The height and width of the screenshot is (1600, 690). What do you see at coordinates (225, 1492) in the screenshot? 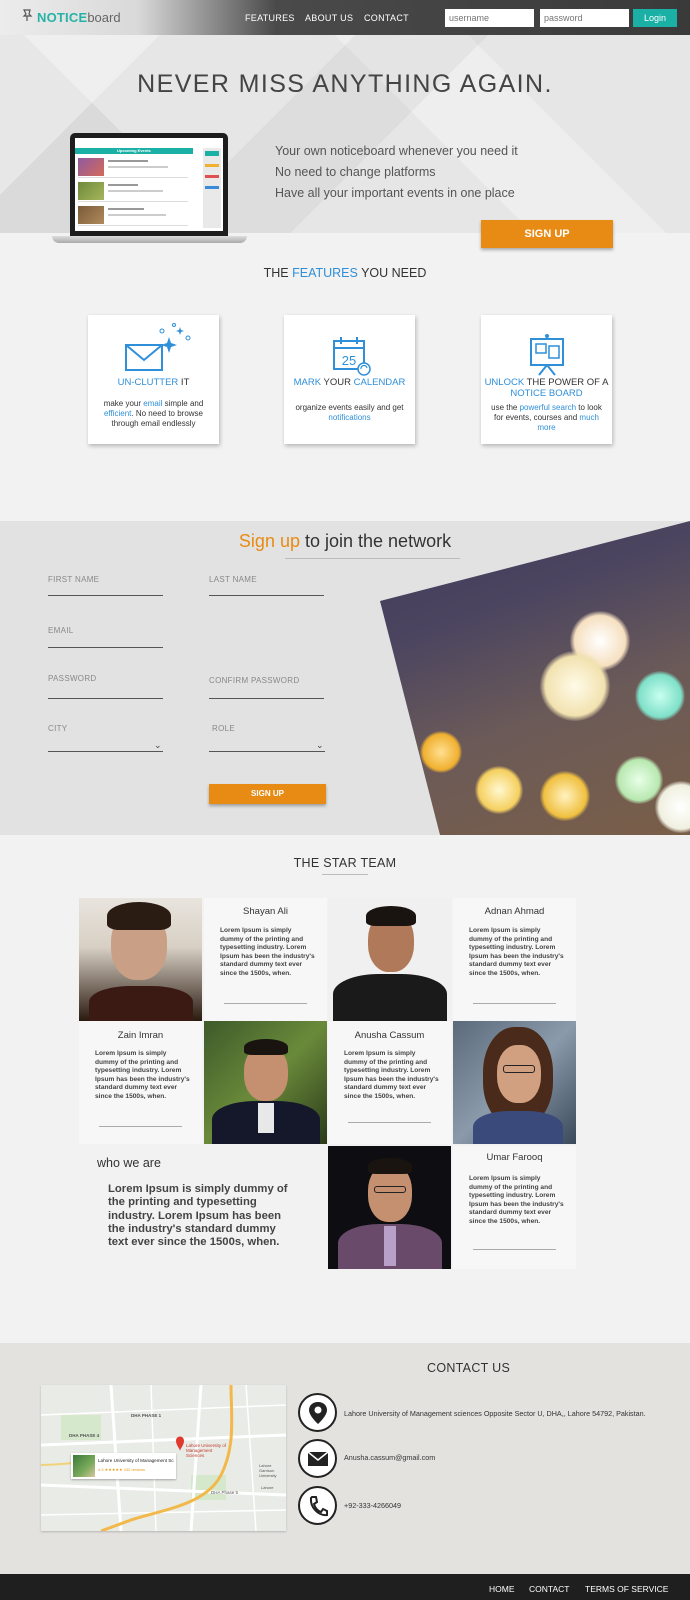
I see `map-label-phase5: DHA Phase 5` at bounding box center [225, 1492].